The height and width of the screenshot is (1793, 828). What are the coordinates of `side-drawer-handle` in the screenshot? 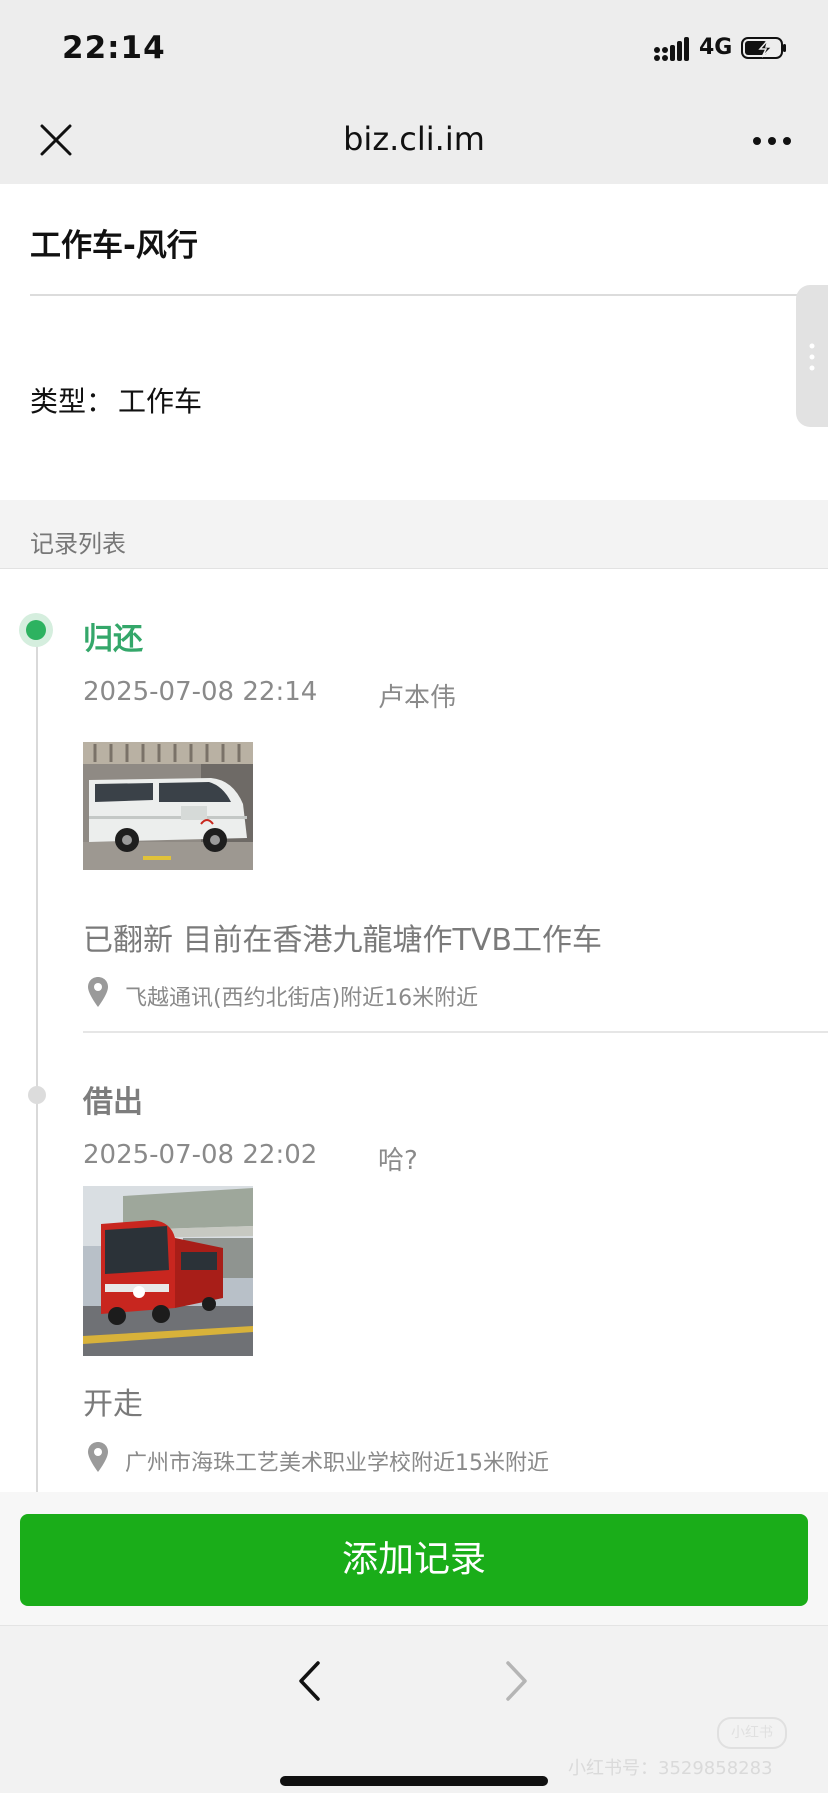 It's located at (812, 356).